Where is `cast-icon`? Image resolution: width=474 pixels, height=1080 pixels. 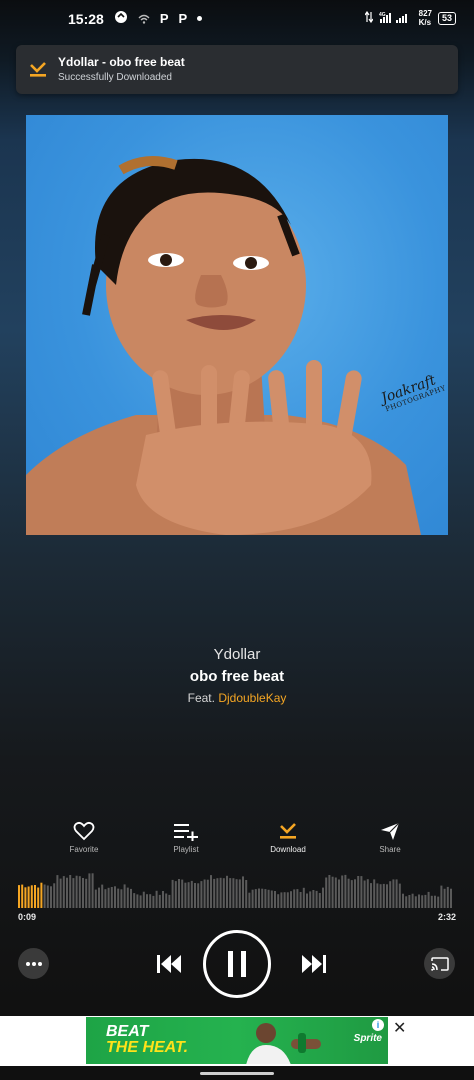 cast-icon is located at coordinates (439, 963).